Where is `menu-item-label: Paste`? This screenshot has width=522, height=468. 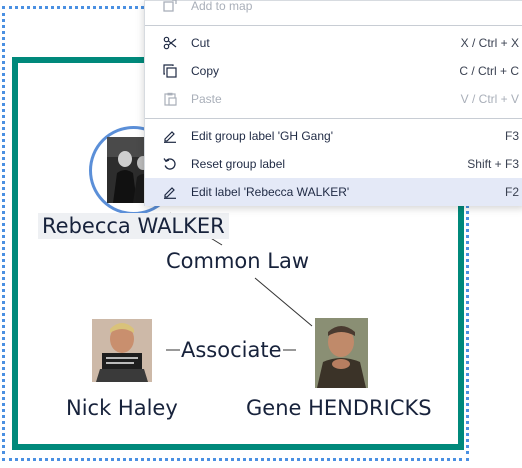
menu-item-label: Paste is located at coordinates (206, 99).